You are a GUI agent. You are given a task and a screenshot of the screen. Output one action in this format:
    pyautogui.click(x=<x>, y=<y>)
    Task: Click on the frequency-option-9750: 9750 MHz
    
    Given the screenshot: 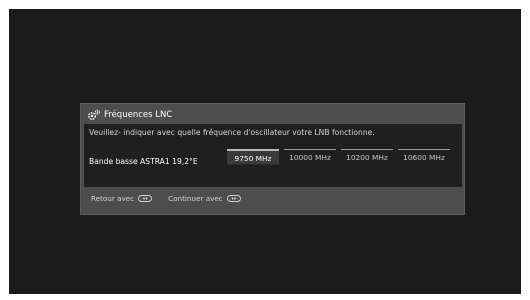 What is the action you would take?
    pyautogui.click(x=253, y=157)
    